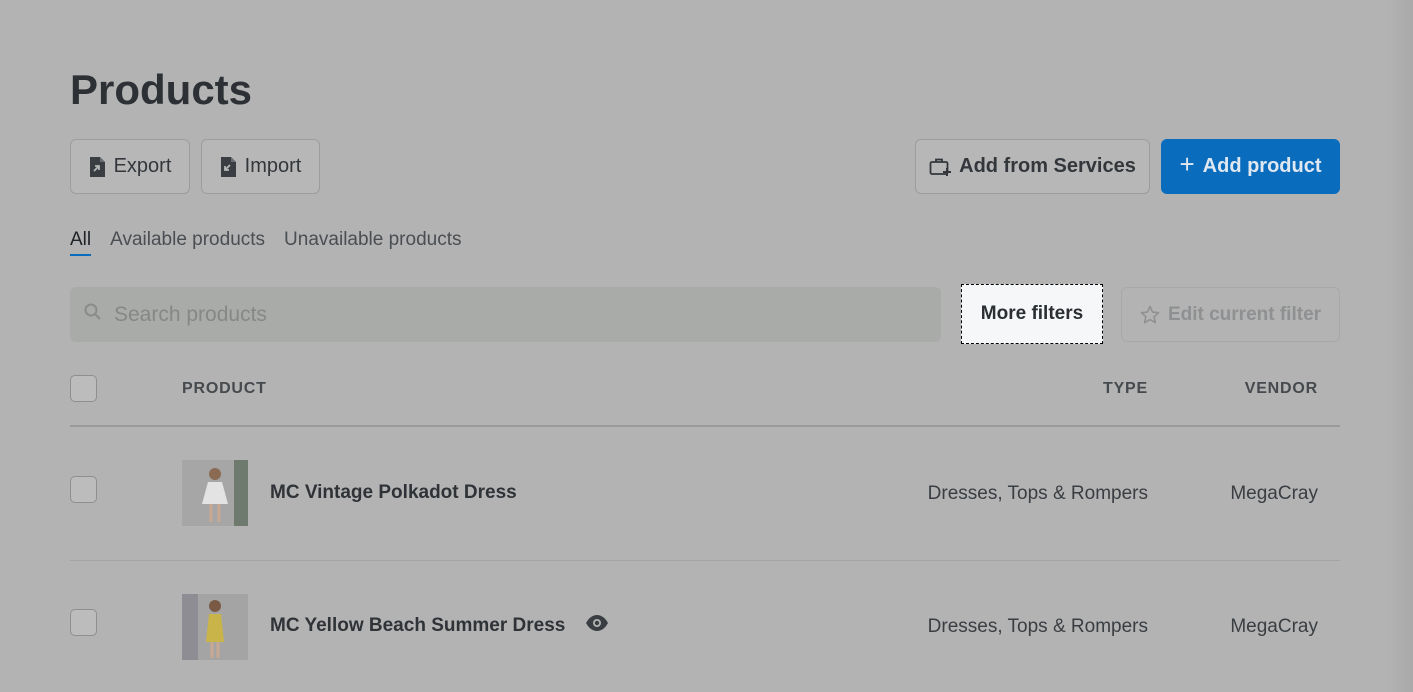 The image size is (1413, 692). Describe the element at coordinates (597, 625) in the screenshot. I see `eye-icon` at that location.